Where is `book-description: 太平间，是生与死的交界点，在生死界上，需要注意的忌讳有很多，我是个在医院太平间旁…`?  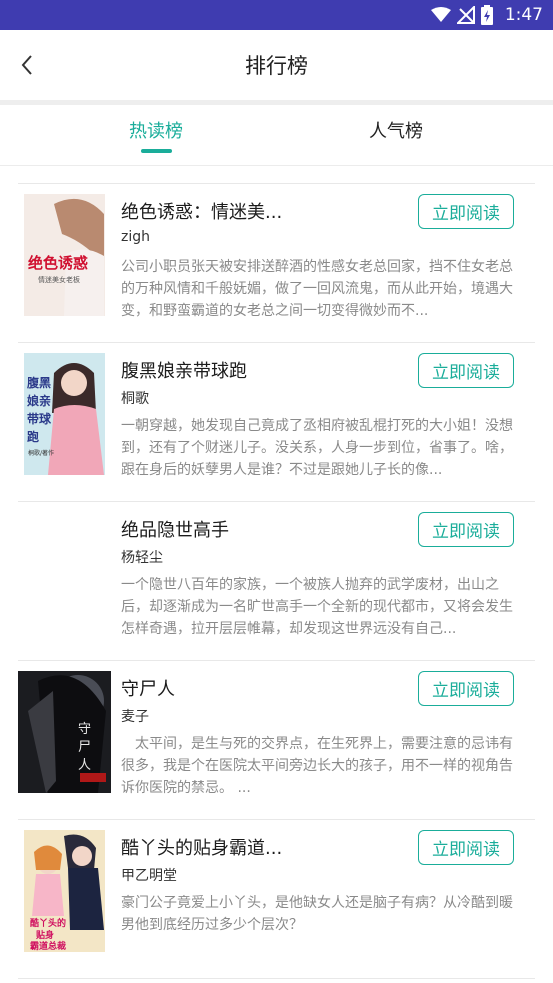
book-description: 太平间，是生与死的交界点，在生死界上，需要注意的忌讳有很多，我是个在医院太平间旁… is located at coordinates (317, 766).